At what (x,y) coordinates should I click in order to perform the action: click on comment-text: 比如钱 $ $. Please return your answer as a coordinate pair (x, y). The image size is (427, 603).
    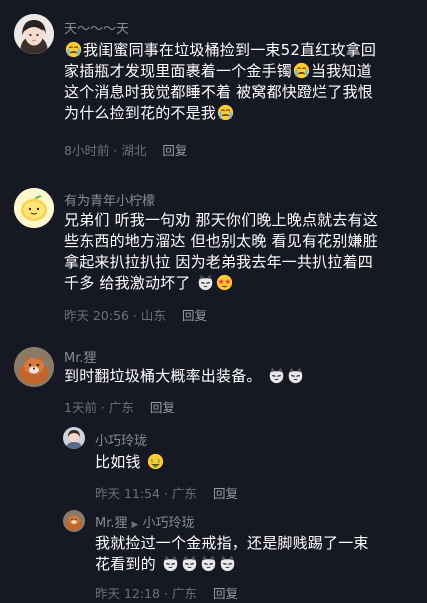
    Looking at the image, I should click on (255, 462).